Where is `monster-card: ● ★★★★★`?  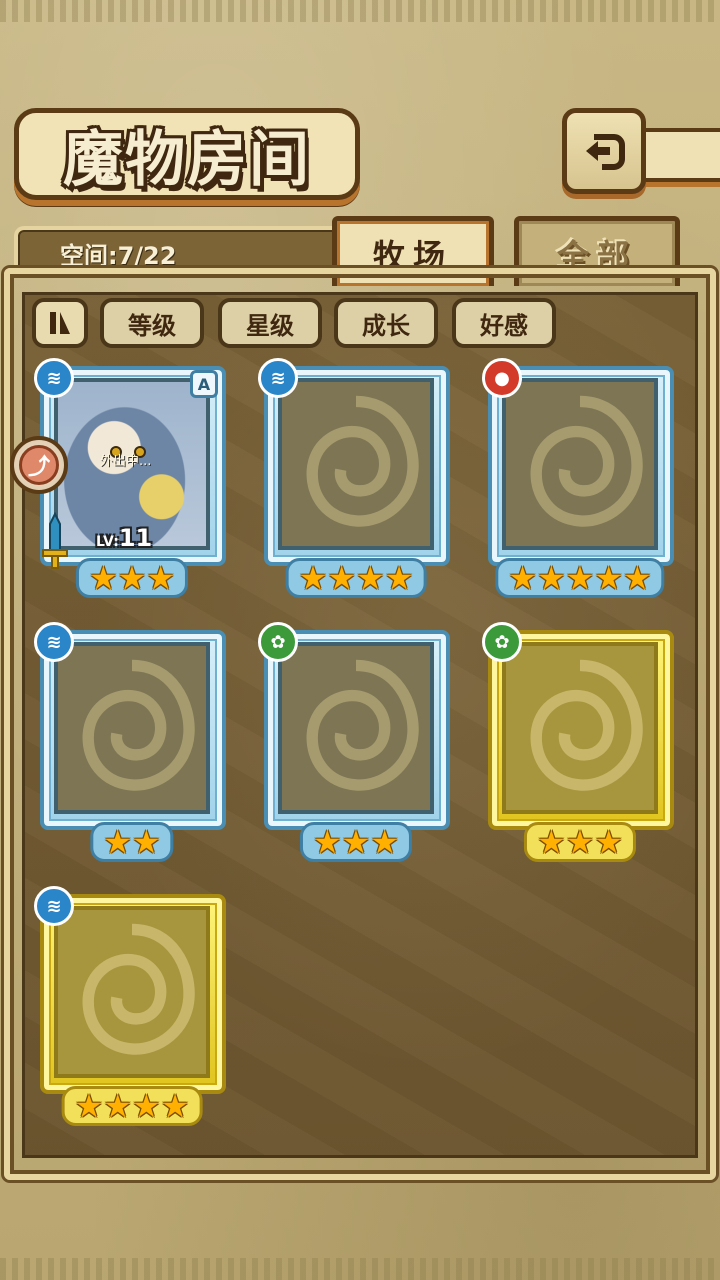 monster-card: ● ★★★★★ is located at coordinates (580, 478).